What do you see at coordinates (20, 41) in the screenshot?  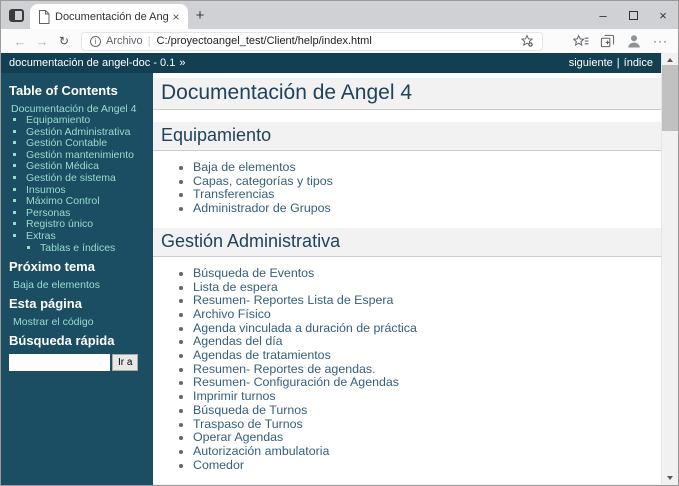 I see `back-button: ←` at bounding box center [20, 41].